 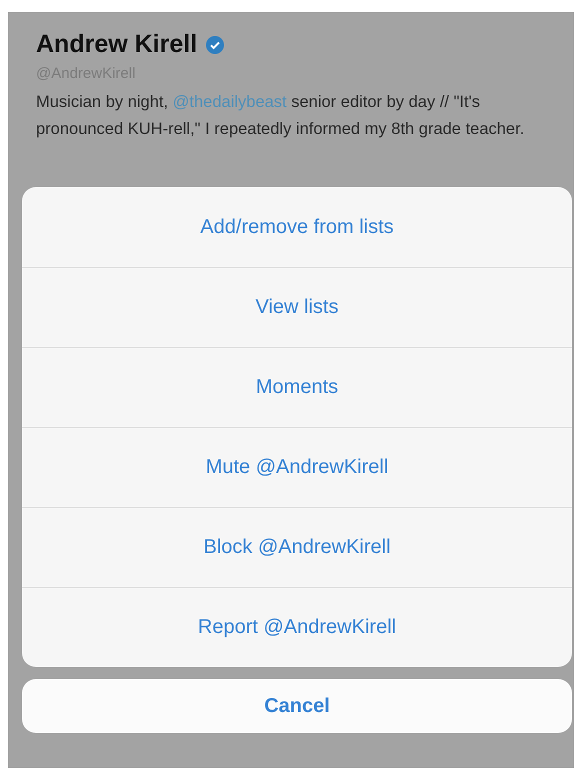 What do you see at coordinates (297, 706) in the screenshot?
I see `cancel-button: Cancel` at bounding box center [297, 706].